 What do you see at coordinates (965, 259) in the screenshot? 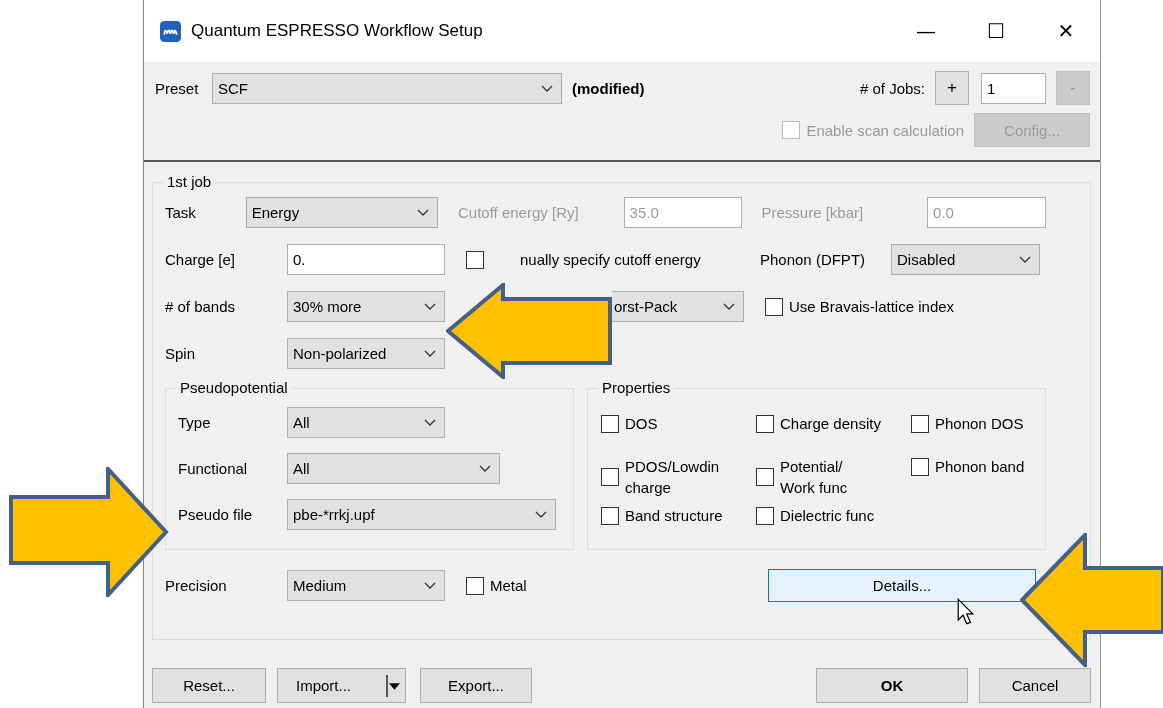
I see `phonon-dropdown: Disabled` at bounding box center [965, 259].